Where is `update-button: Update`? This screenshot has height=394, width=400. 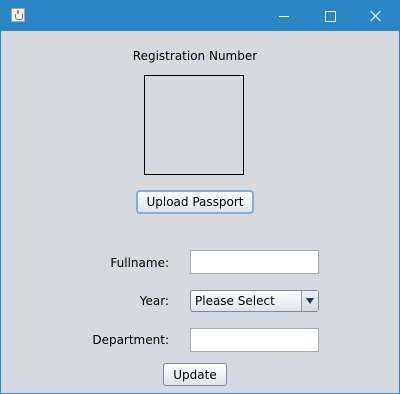
update-button: Update is located at coordinates (195, 374).